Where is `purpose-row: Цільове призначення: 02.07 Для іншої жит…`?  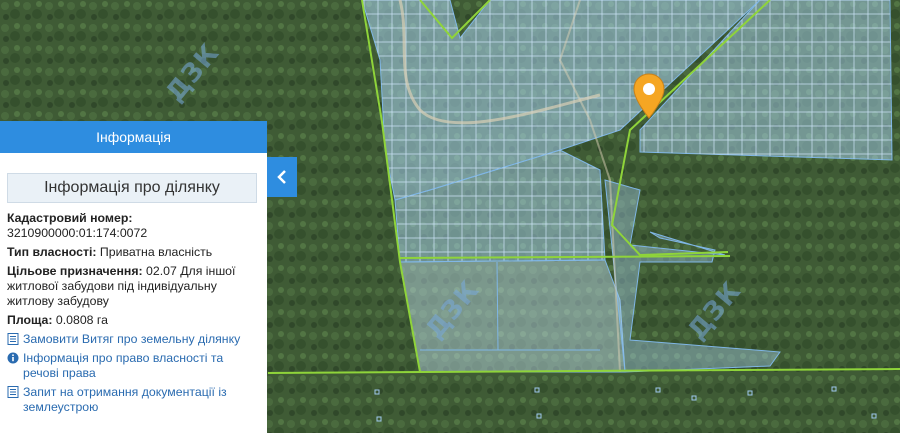
purpose-row: Цільове призначення: 02.07 Для іншої жит… is located at coordinates (133, 286).